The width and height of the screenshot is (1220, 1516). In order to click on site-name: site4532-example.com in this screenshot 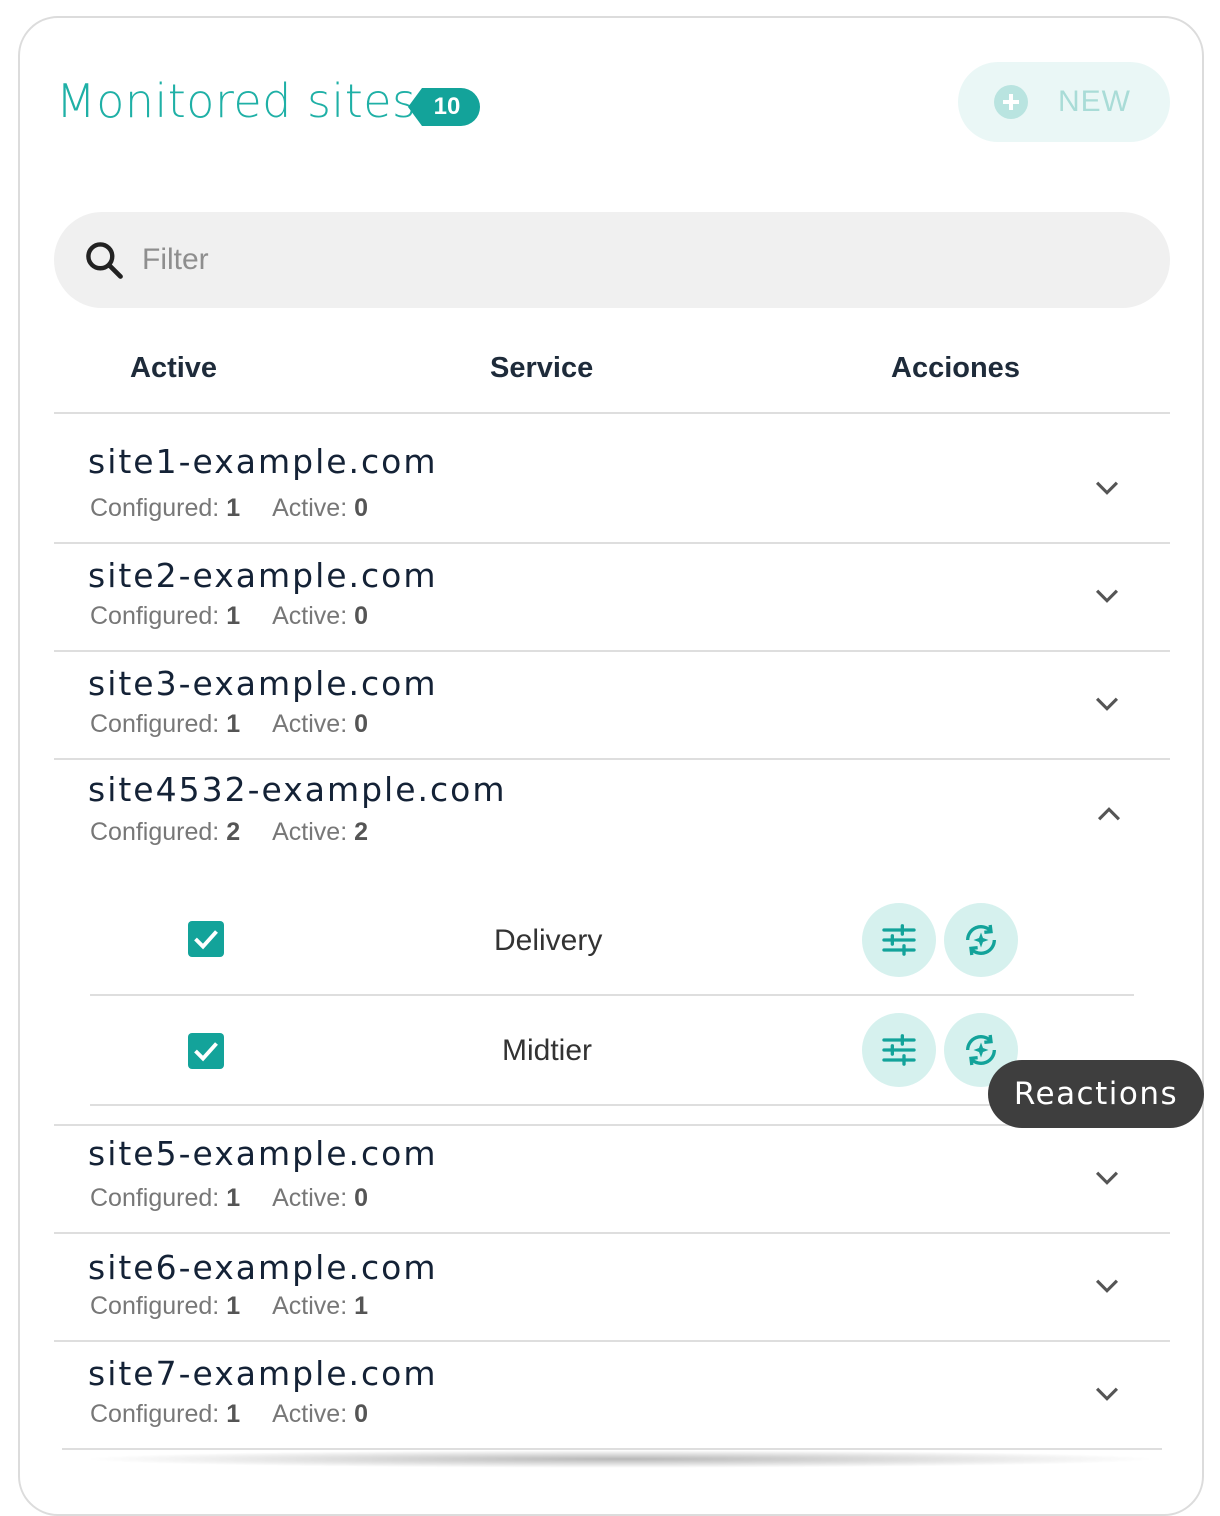, I will do `click(297, 789)`.